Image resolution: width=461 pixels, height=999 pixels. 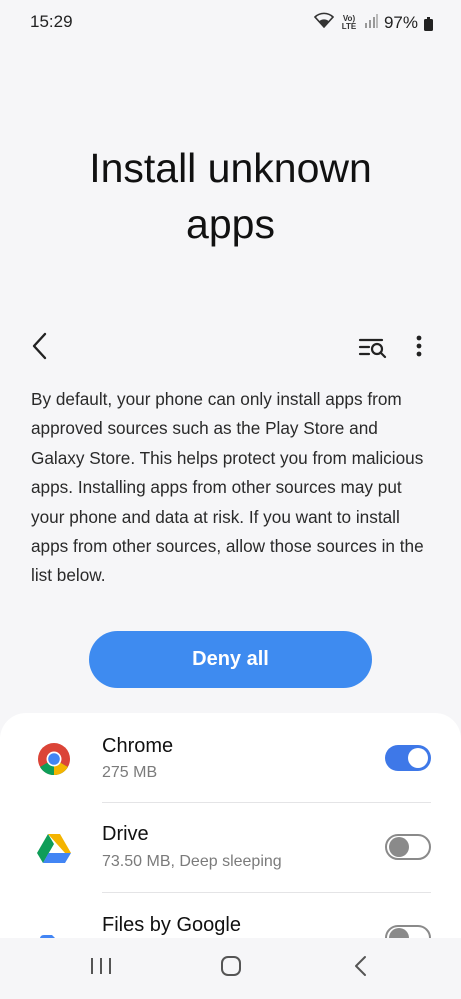 What do you see at coordinates (230, 848) in the screenshot?
I see `list-item-drive: Drive 73.50 MB, Deep sleeping` at bounding box center [230, 848].